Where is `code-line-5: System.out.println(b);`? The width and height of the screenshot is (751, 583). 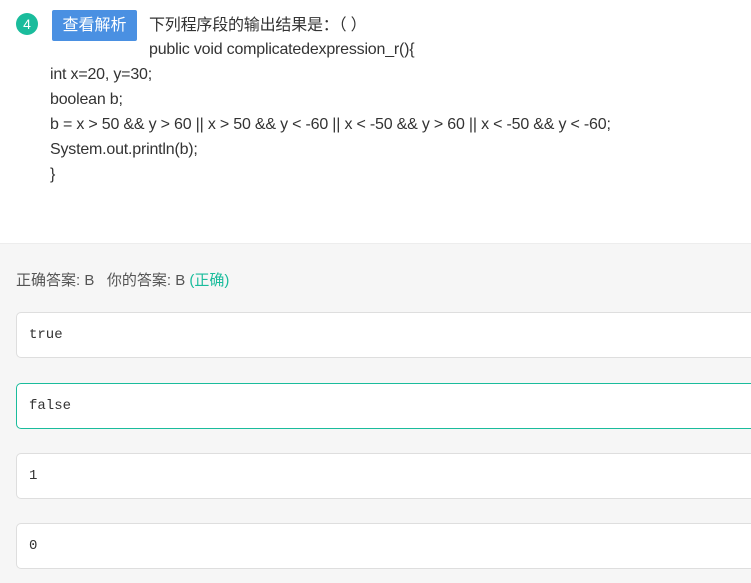
code-line-5: System.out.println(b); is located at coordinates (124, 149).